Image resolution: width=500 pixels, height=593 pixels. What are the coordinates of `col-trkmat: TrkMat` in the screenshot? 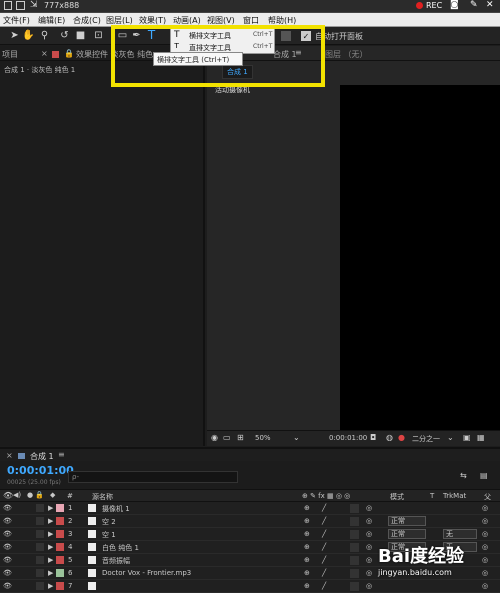 It's located at (454, 496).